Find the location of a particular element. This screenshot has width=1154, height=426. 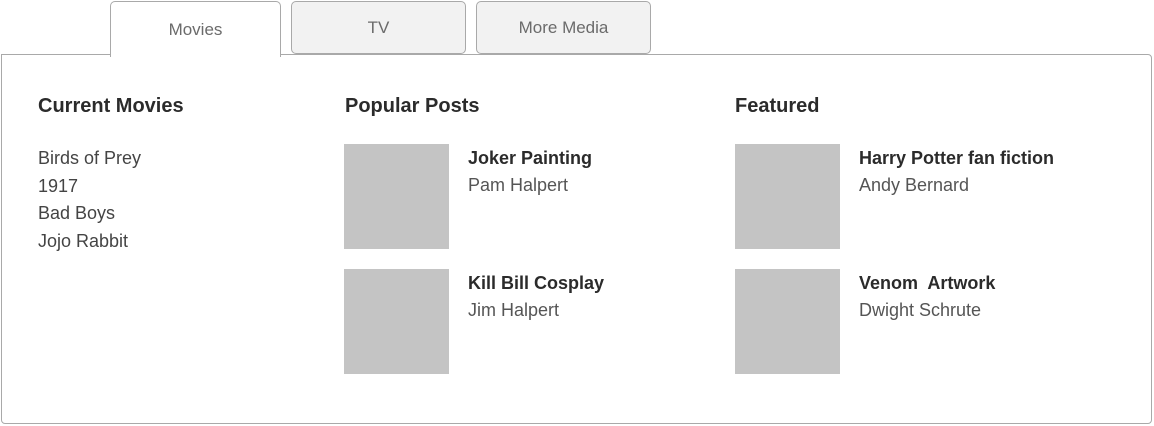

post-title: Venom Artwork is located at coordinates (927, 283).